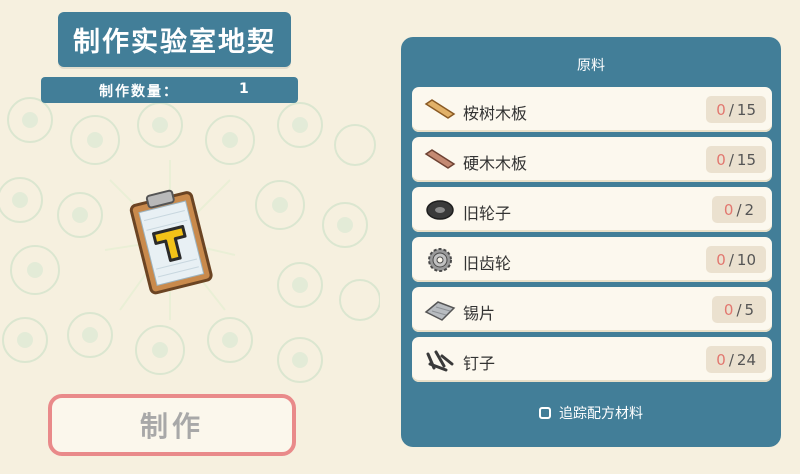 This screenshot has width=800, height=474. What do you see at coordinates (592, 359) in the screenshot?
I see `material-row-nails: 钉子 0/24` at bounding box center [592, 359].